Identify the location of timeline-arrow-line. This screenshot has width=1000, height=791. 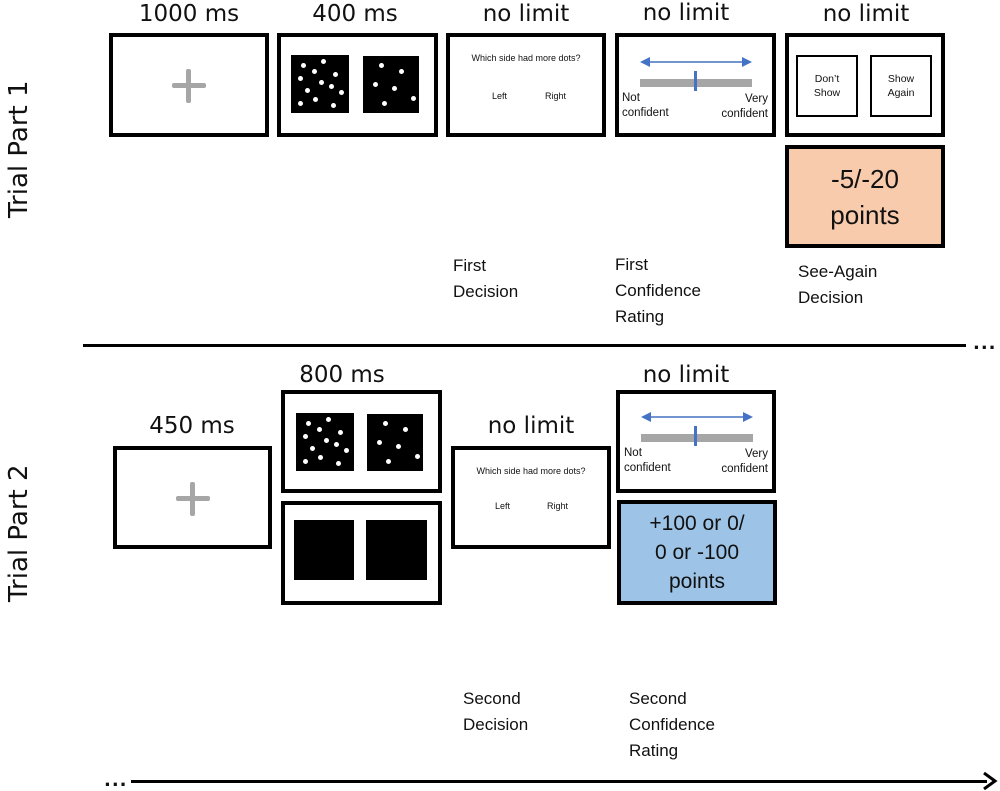
(559, 781).